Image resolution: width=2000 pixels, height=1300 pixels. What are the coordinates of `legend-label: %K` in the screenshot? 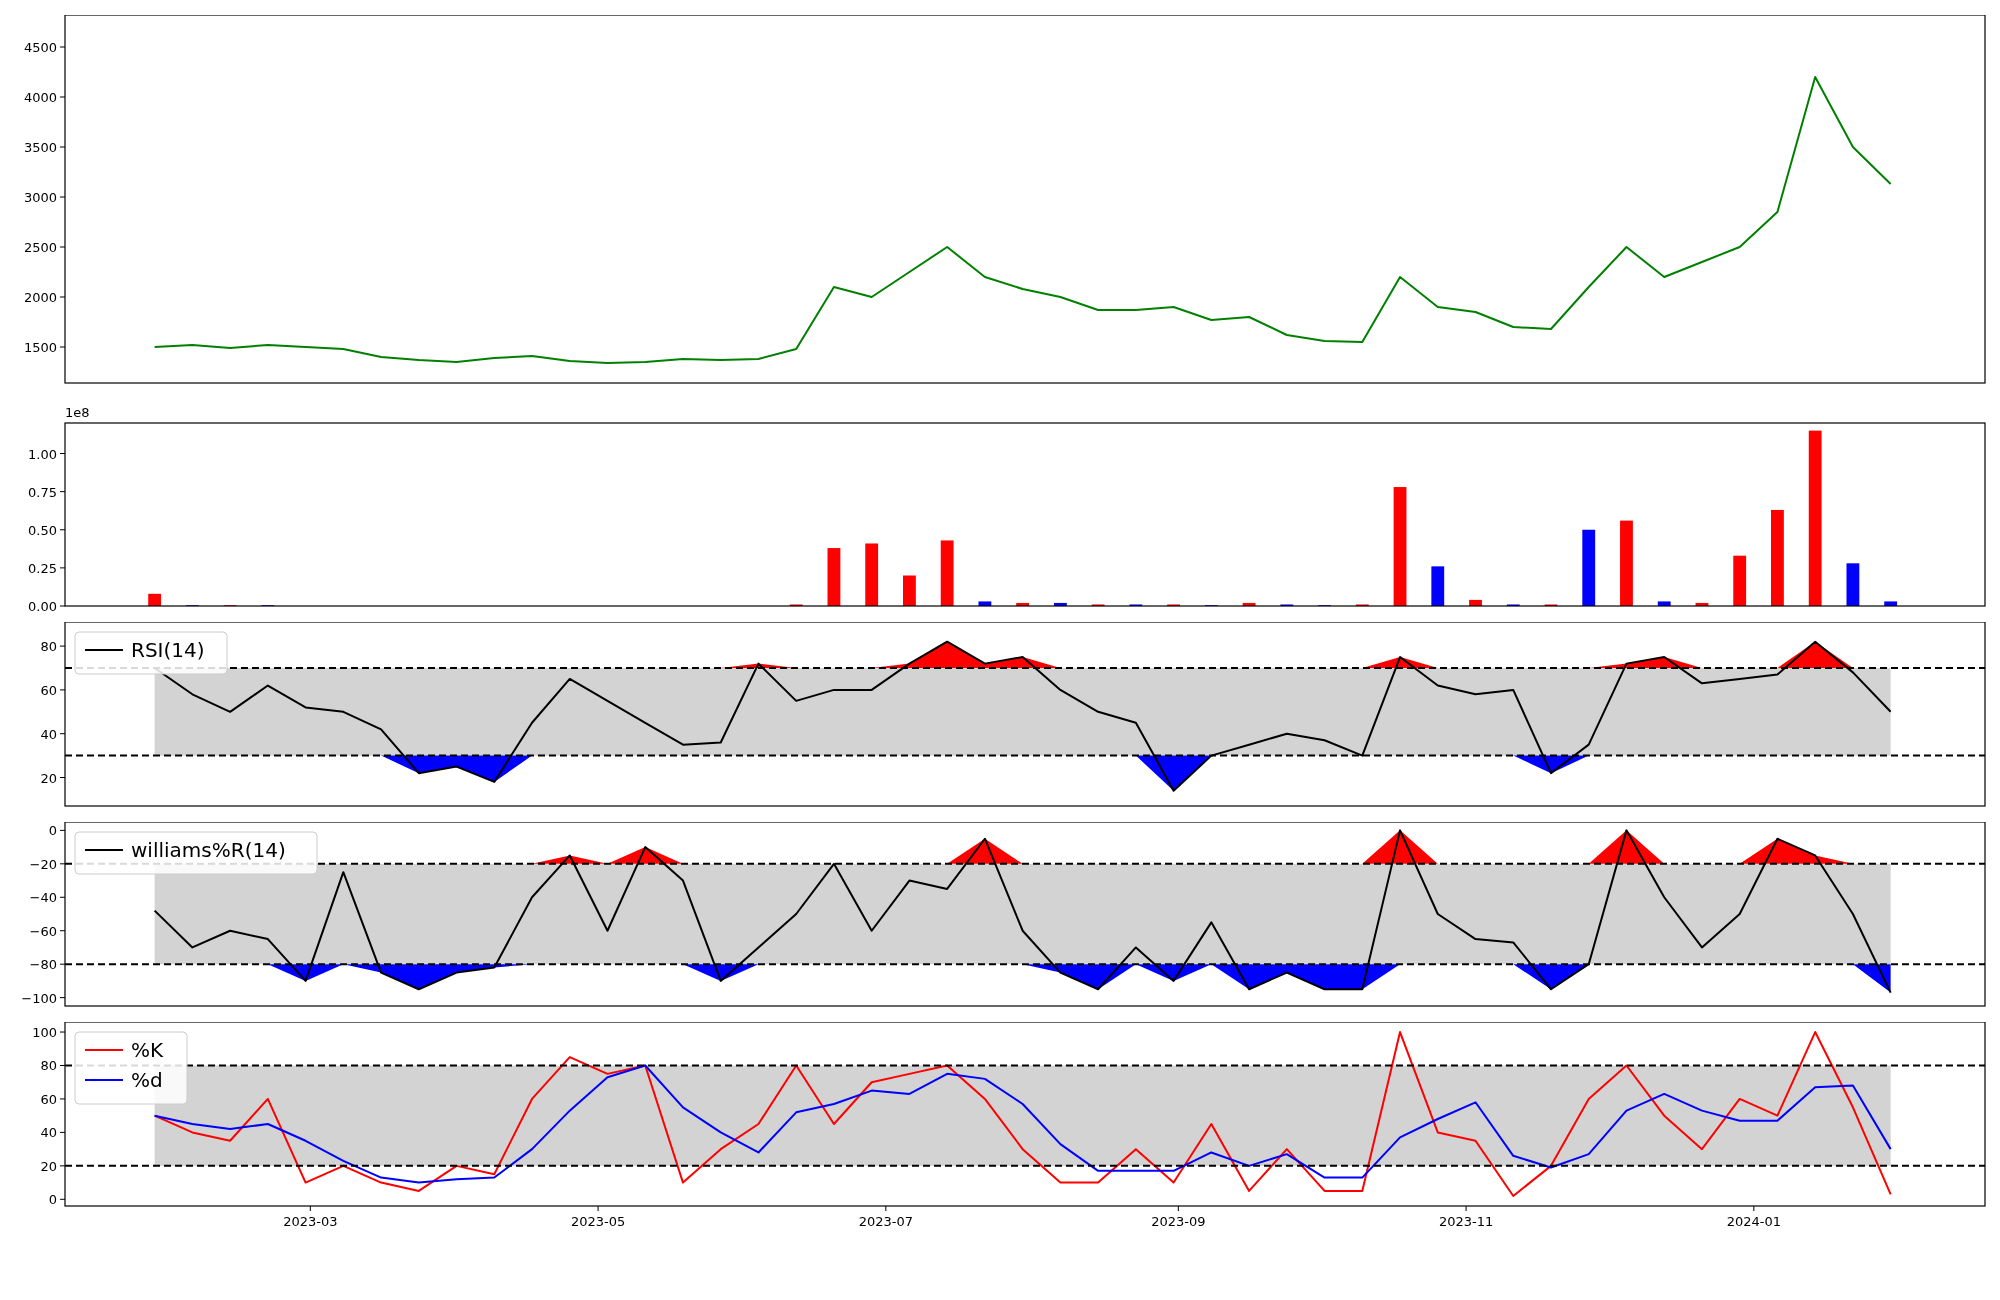 It's located at (147, 1050).